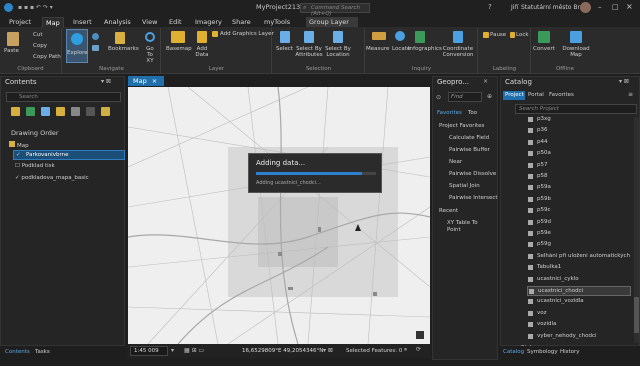 Image resolution: width=640 pixels, height=366 pixels. Describe the element at coordinates (154, 81) in the screenshot. I see `close-map-tab-icon: ×` at that location.